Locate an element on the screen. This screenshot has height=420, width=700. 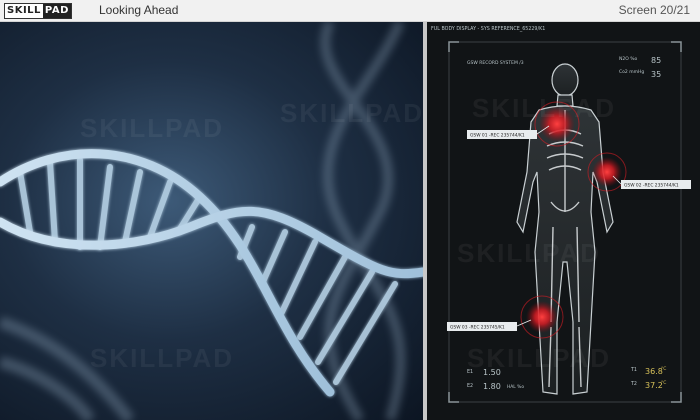
system-label: GSW RECORD SYSTEM /3 is located at coordinates (495, 63).